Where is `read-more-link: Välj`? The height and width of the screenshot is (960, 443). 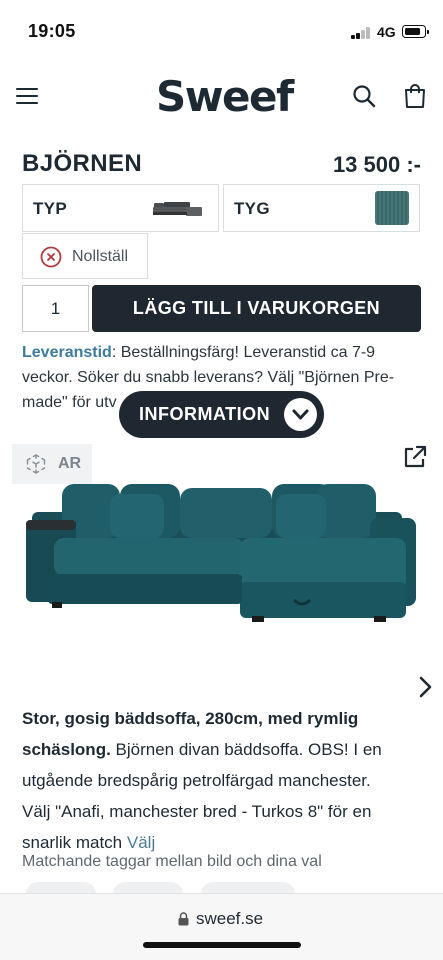 read-more-link: Välj is located at coordinates (141, 842).